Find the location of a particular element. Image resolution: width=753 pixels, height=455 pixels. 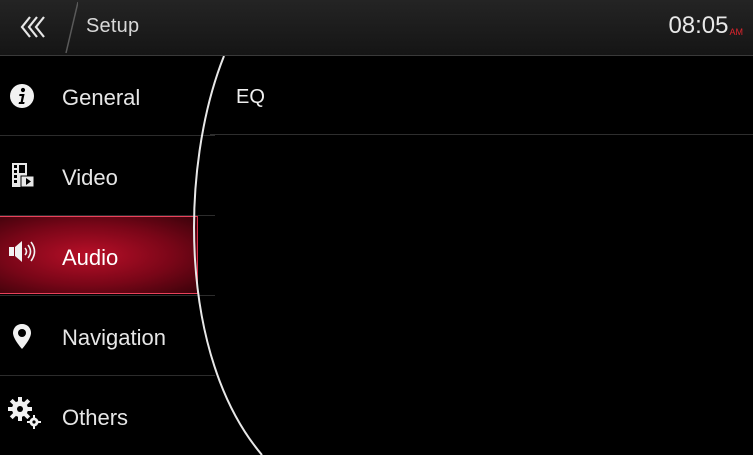

clock-time: 08:05 is located at coordinates (698, 25).